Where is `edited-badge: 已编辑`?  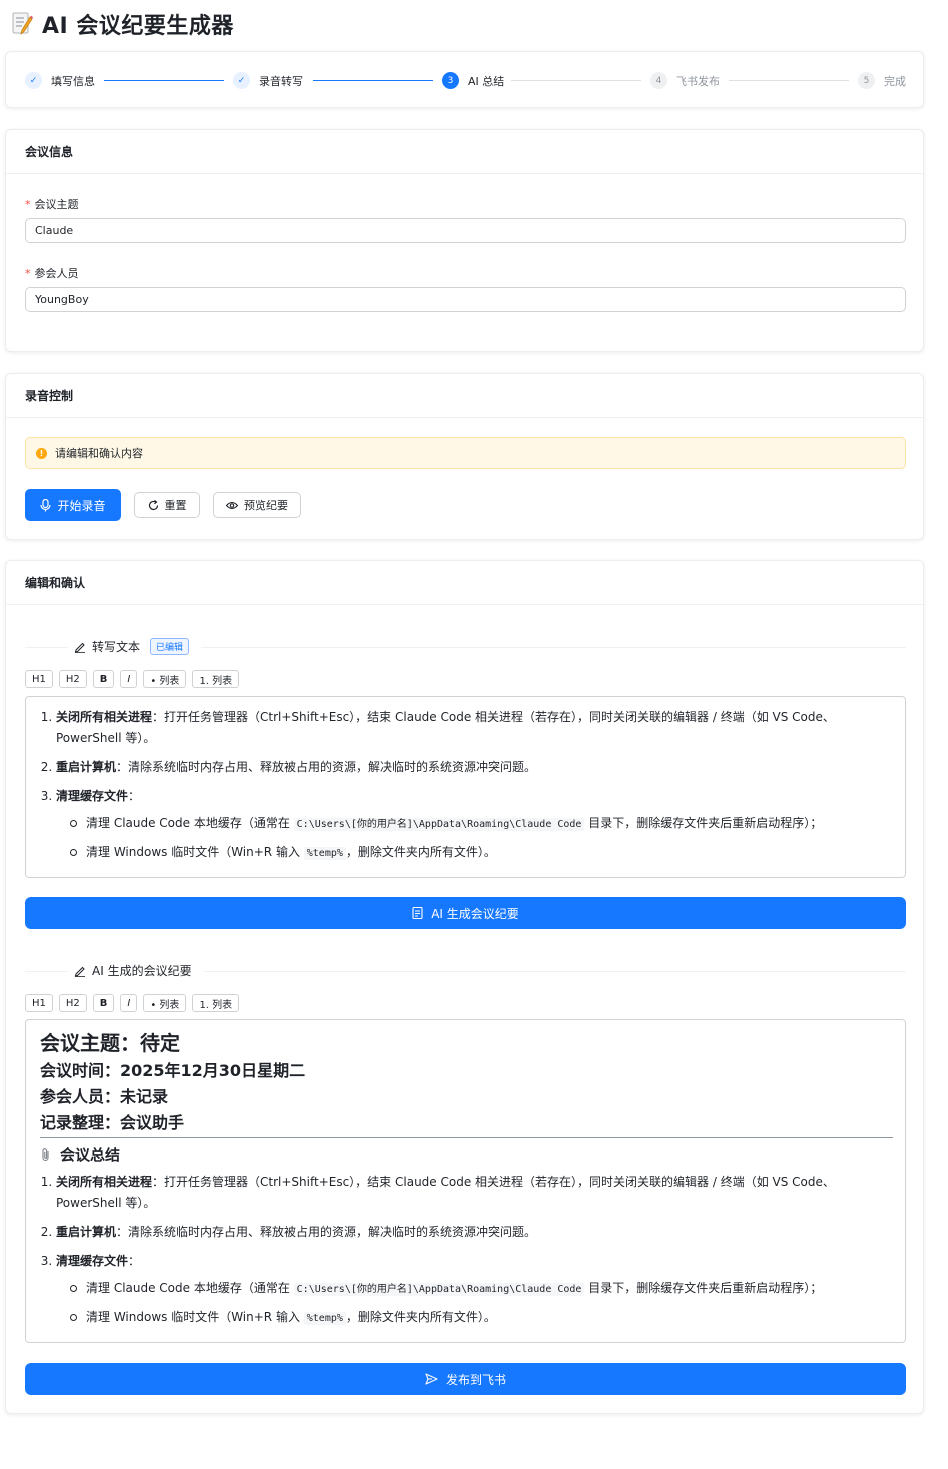 edited-badge: 已编辑 is located at coordinates (170, 646).